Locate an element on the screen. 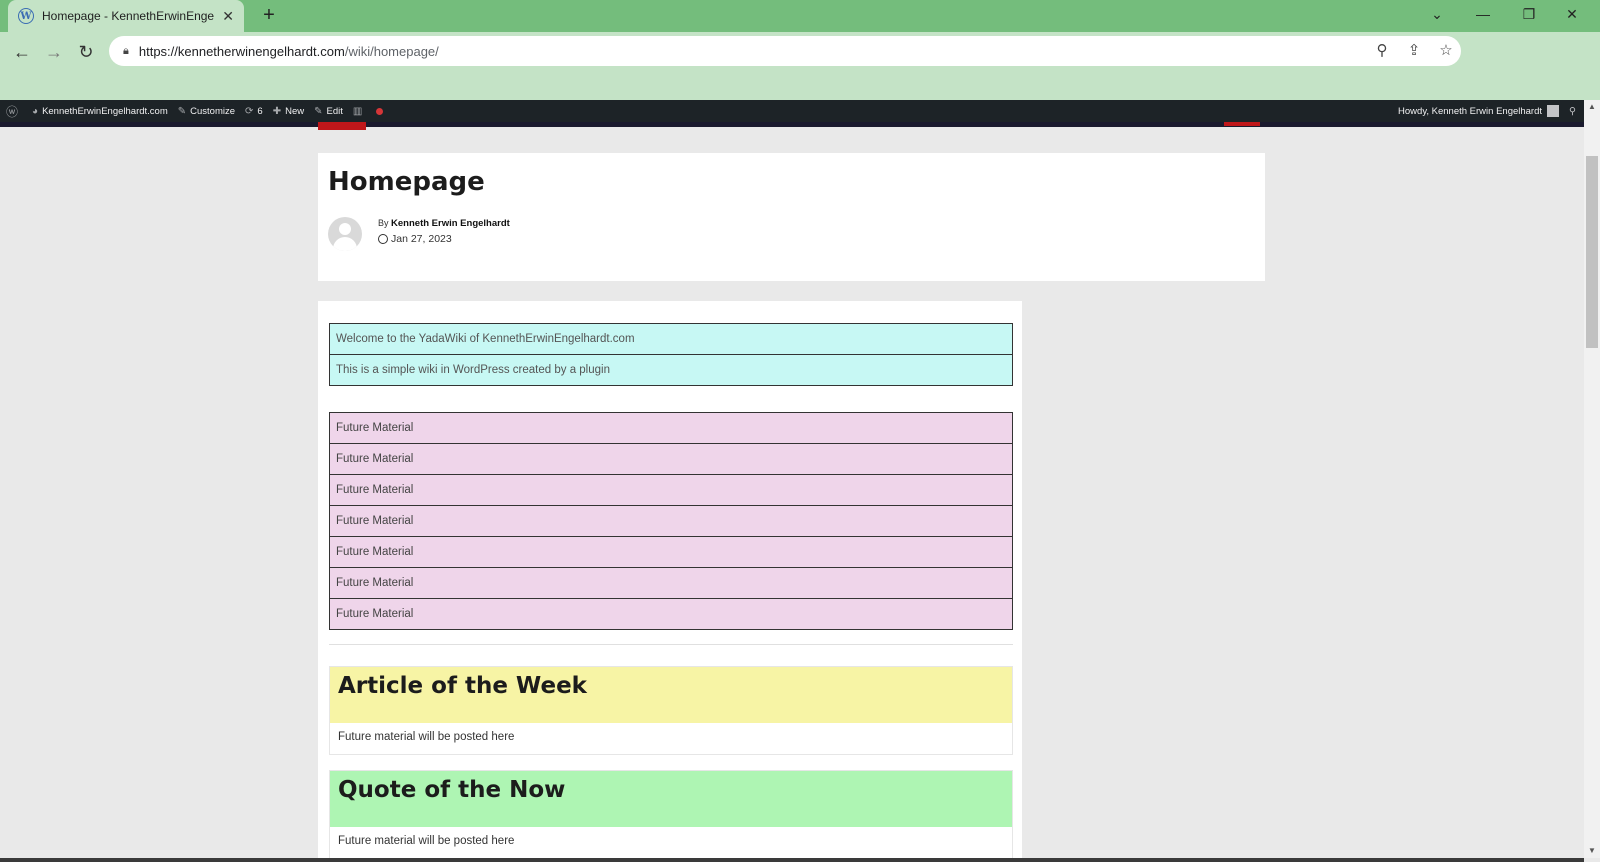 This screenshot has width=1600, height=862. minimize-button: — is located at coordinates (1483, 14).